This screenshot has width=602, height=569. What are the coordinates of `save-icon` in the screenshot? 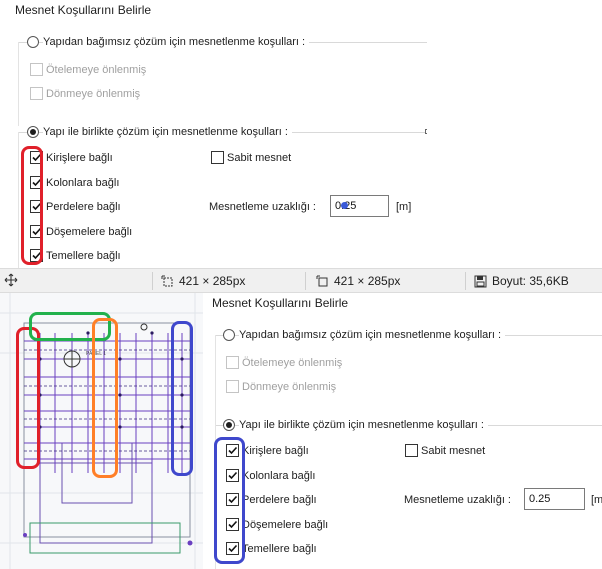 It's located at (480, 281).